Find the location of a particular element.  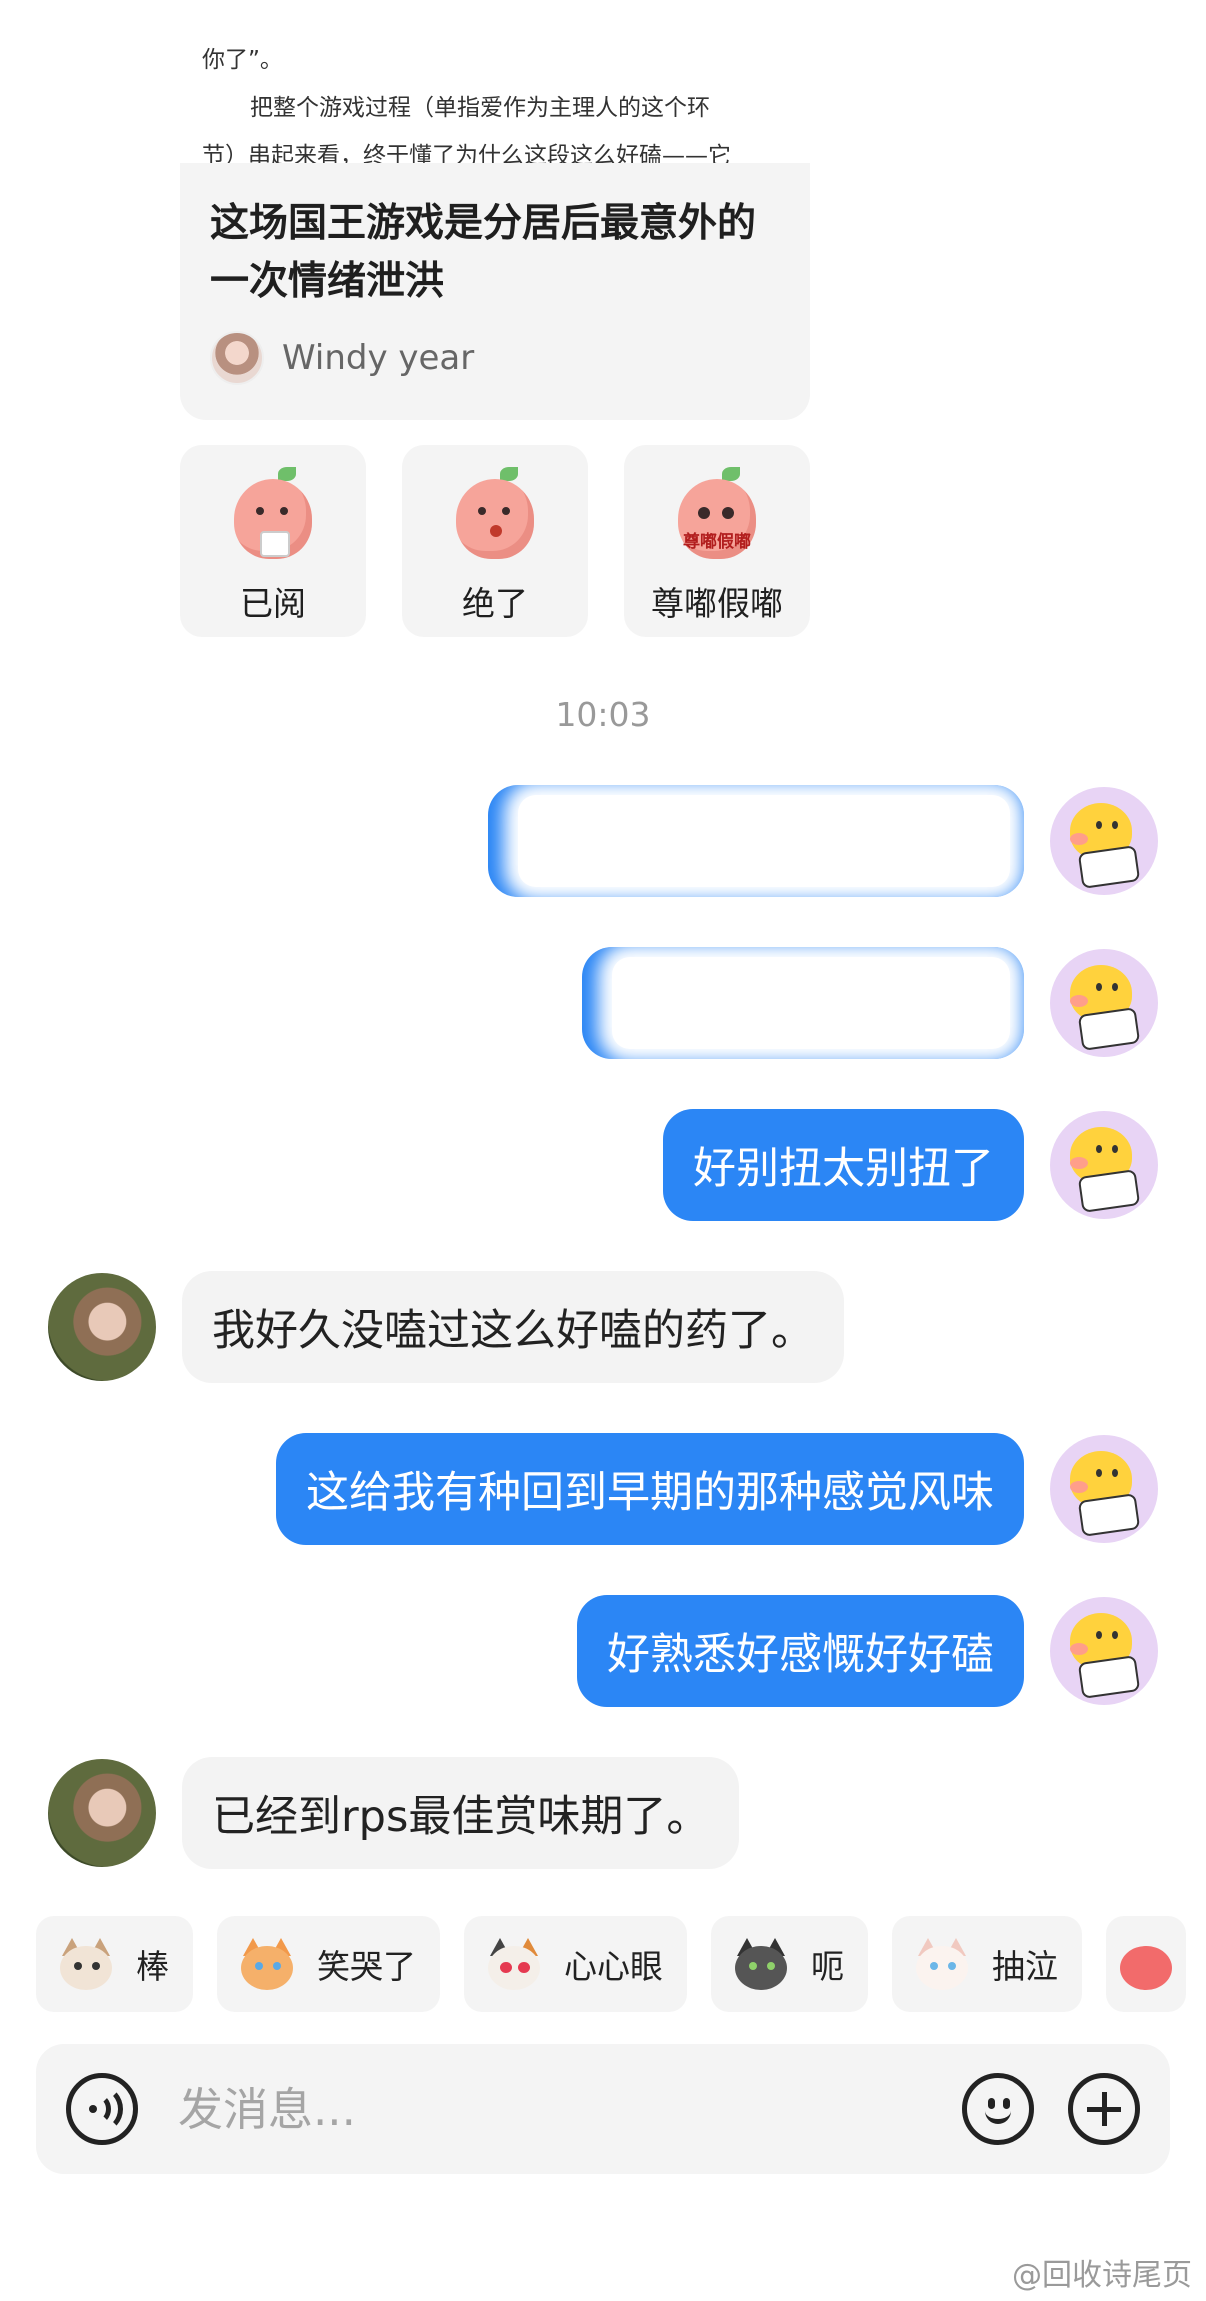

incoming-message: 我好久没嗑过这么好嗑的药了。 is located at coordinates (446, 1327).